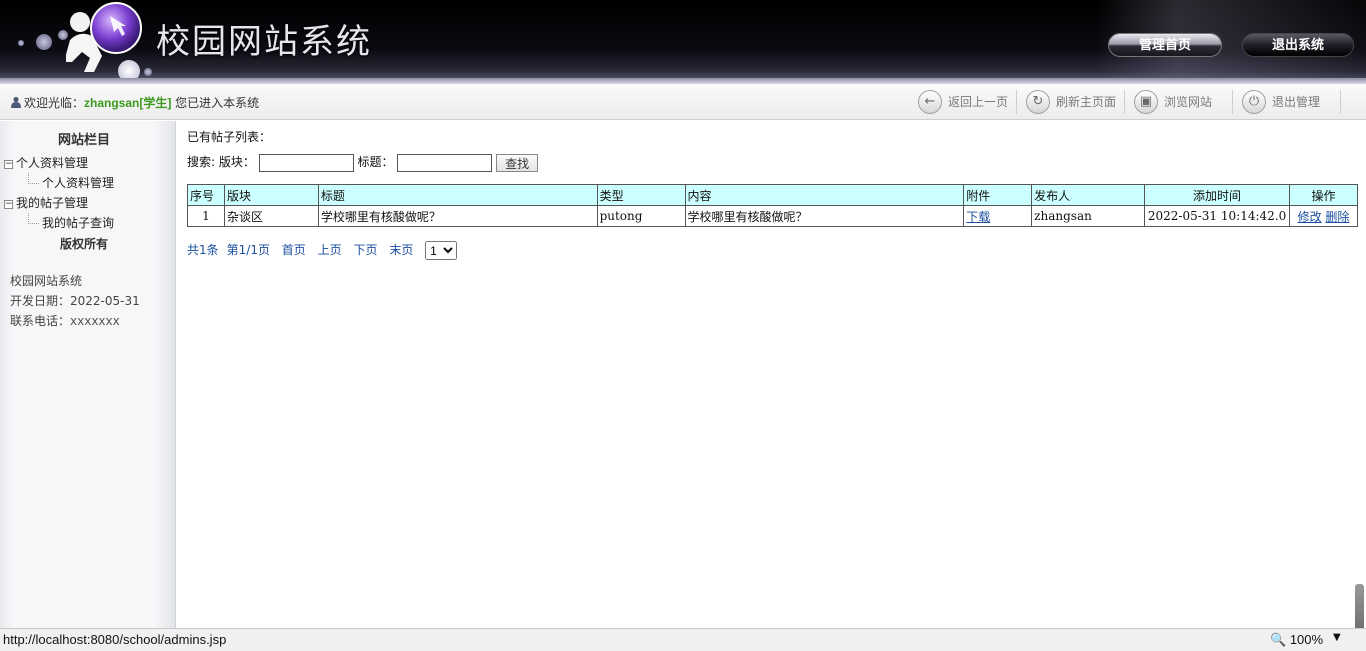  I want to click on pagination: 共1条 第1/1页 首页 上页 下页 末页 1, so click(322, 250).